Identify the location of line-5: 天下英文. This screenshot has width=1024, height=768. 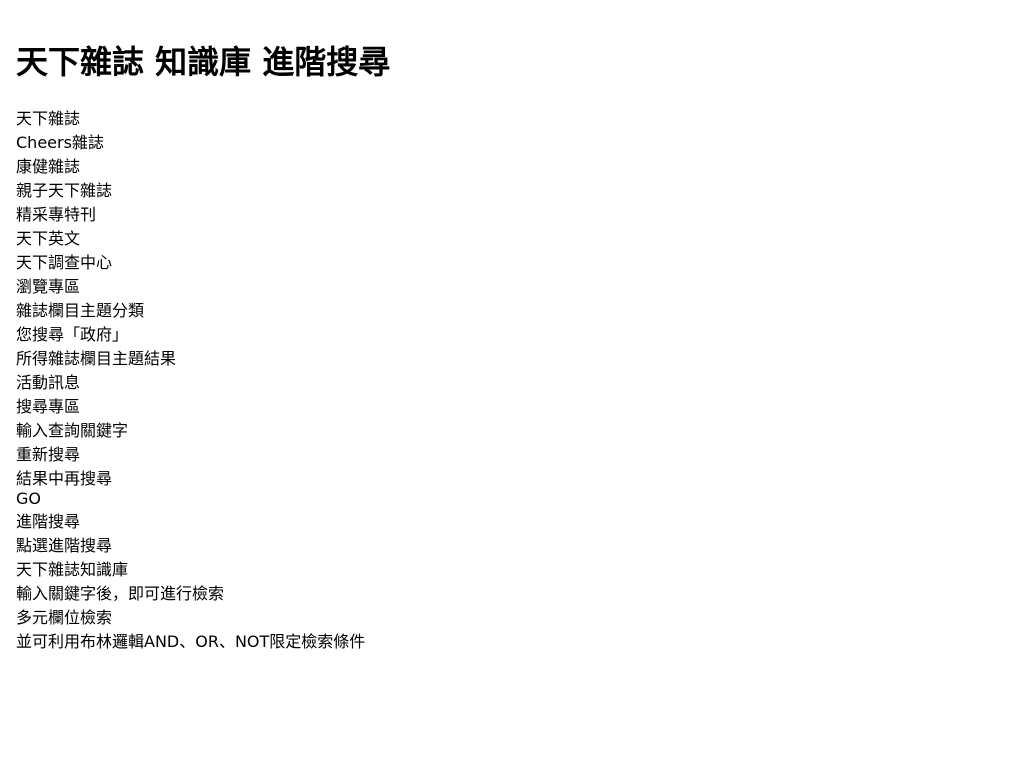
(48, 238).